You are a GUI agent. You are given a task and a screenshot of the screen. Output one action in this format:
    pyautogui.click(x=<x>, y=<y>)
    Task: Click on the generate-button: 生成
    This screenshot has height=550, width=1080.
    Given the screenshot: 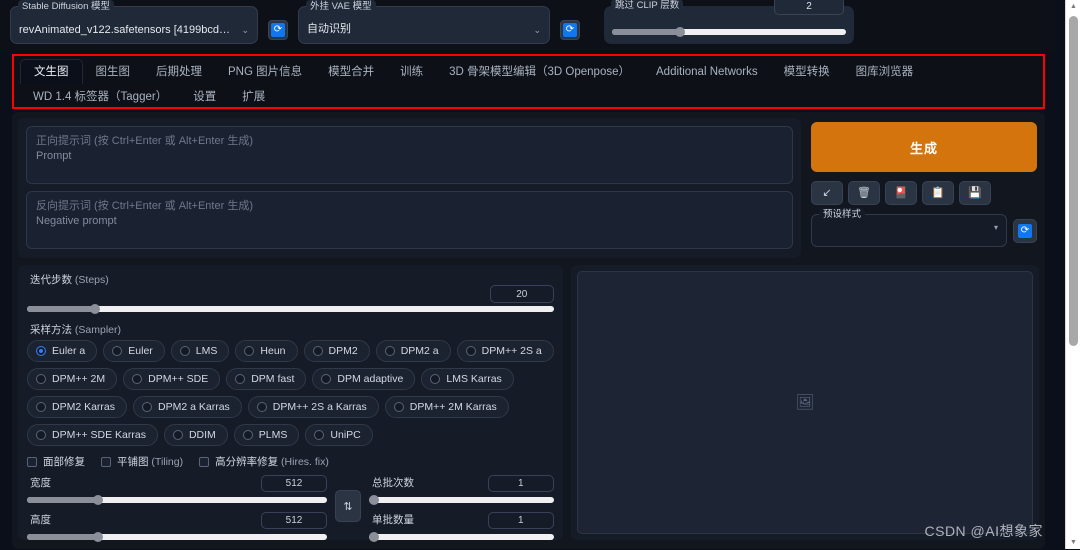 What is the action you would take?
    pyautogui.click(x=924, y=147)
    